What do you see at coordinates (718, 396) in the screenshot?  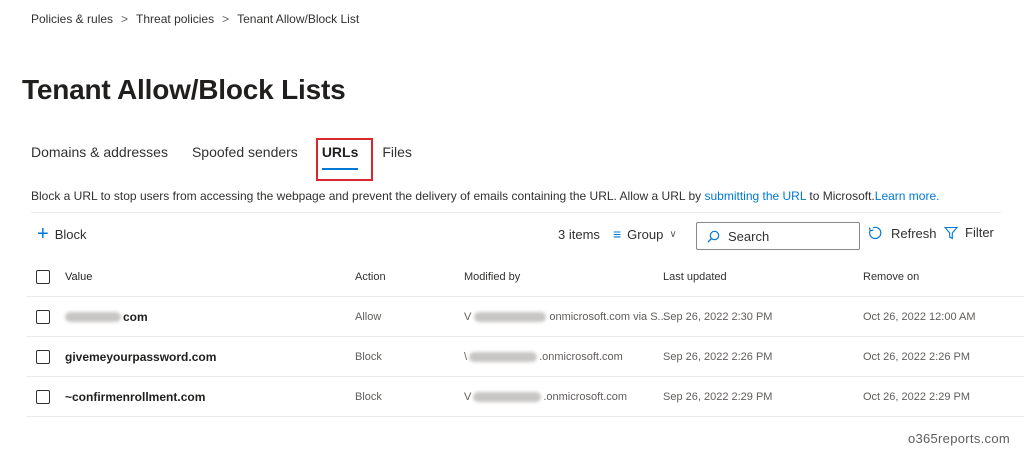 I see `row-last-updated: Sep 26, 2022 2:29 PM` at bounding box center [718, 396].